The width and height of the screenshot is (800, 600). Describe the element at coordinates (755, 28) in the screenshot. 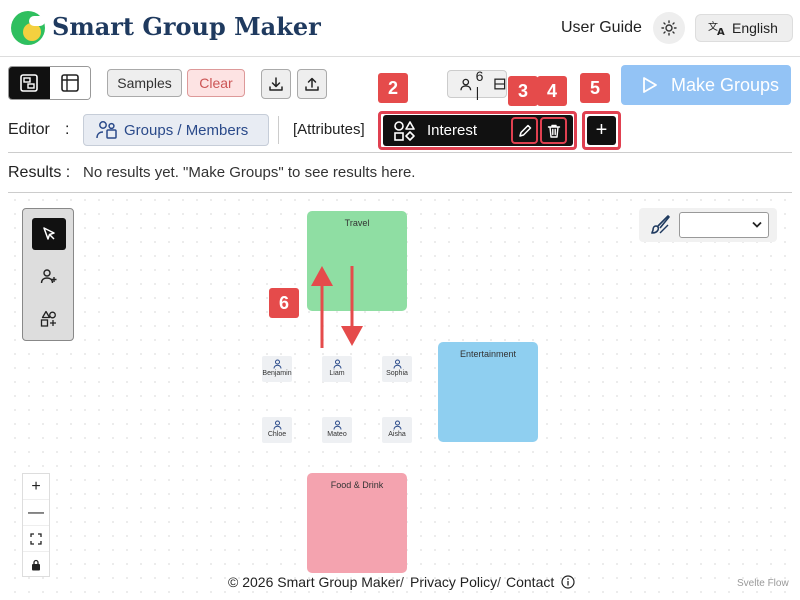

I see `language-label: English` at that location.